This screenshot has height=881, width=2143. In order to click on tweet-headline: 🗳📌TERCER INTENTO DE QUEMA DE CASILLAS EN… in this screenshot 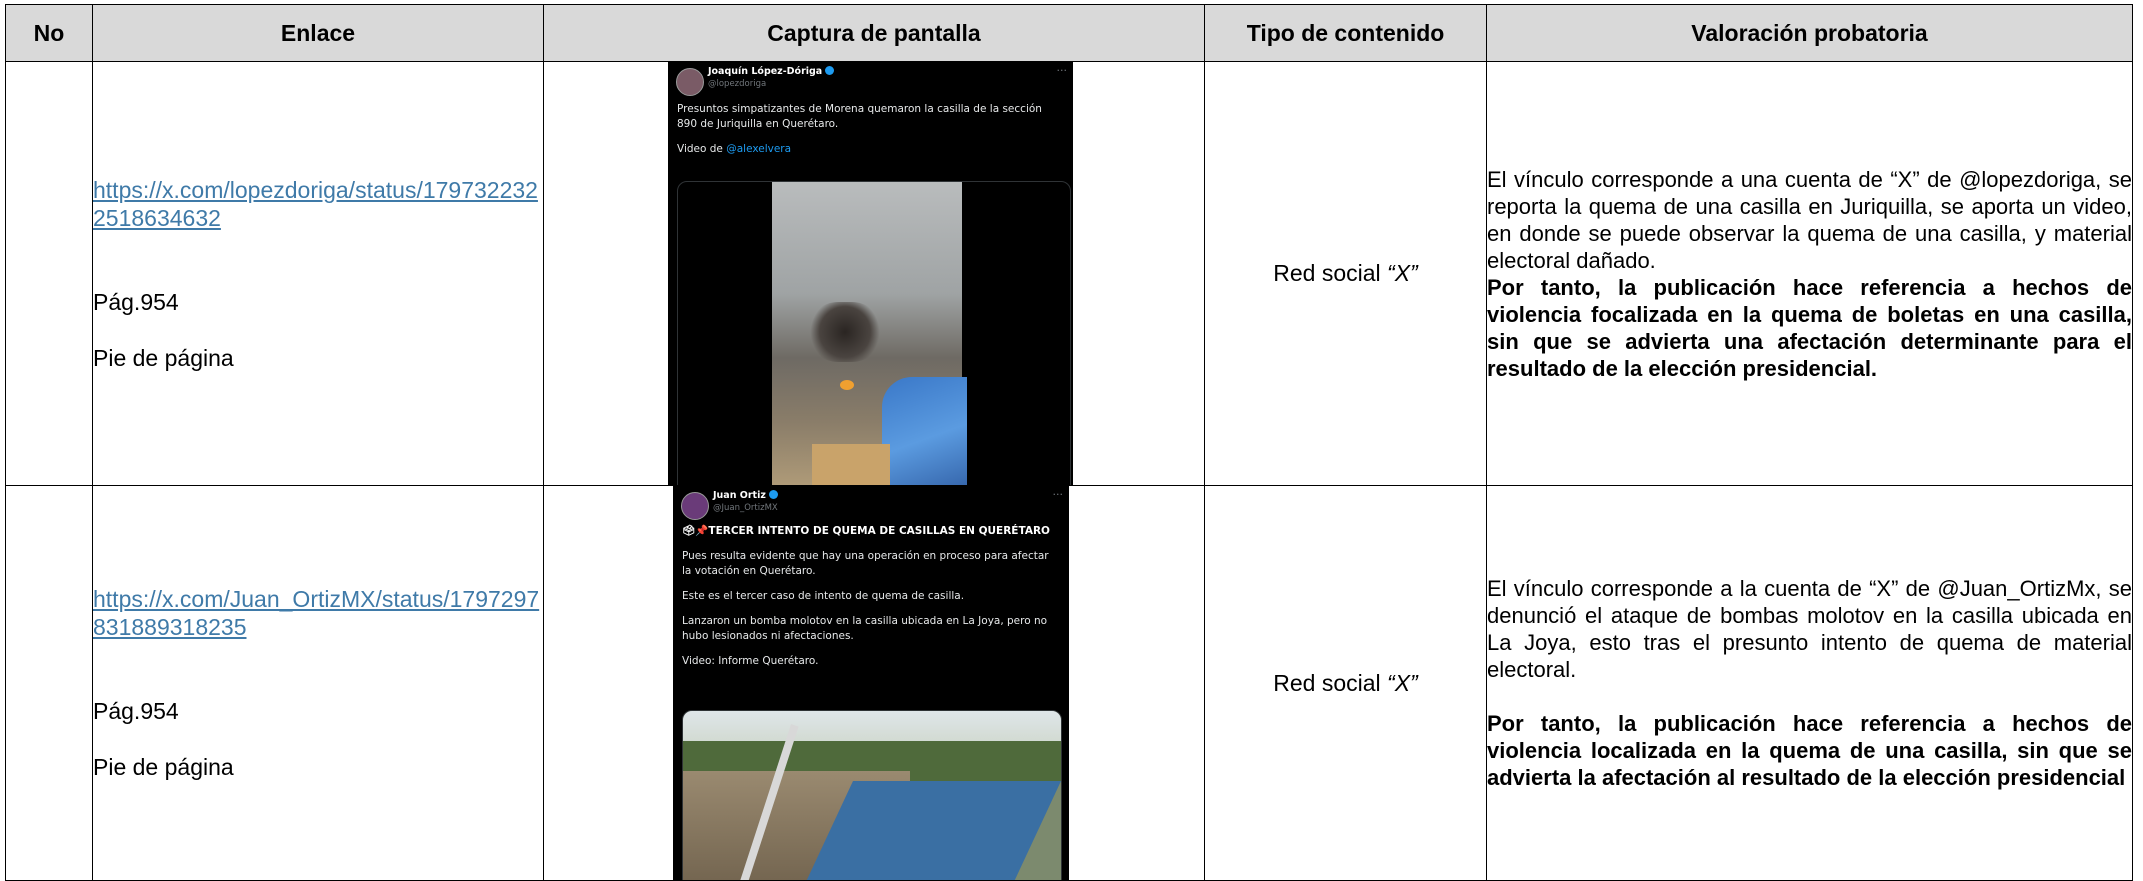, I will do `click(866, 531)`.